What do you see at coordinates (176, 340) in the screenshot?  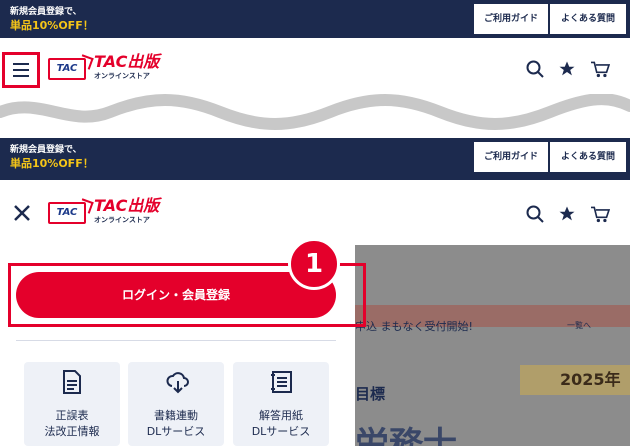 I see `menu-divider` at bounding box center [176, 340].